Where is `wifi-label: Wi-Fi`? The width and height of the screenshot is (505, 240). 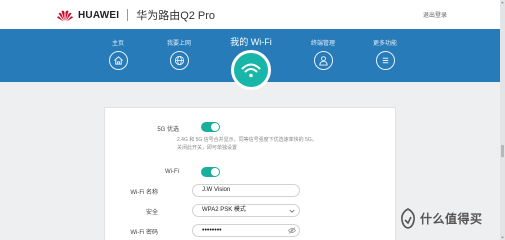 wifi-label: Wi-Fi is located at coordinates (172, 172).